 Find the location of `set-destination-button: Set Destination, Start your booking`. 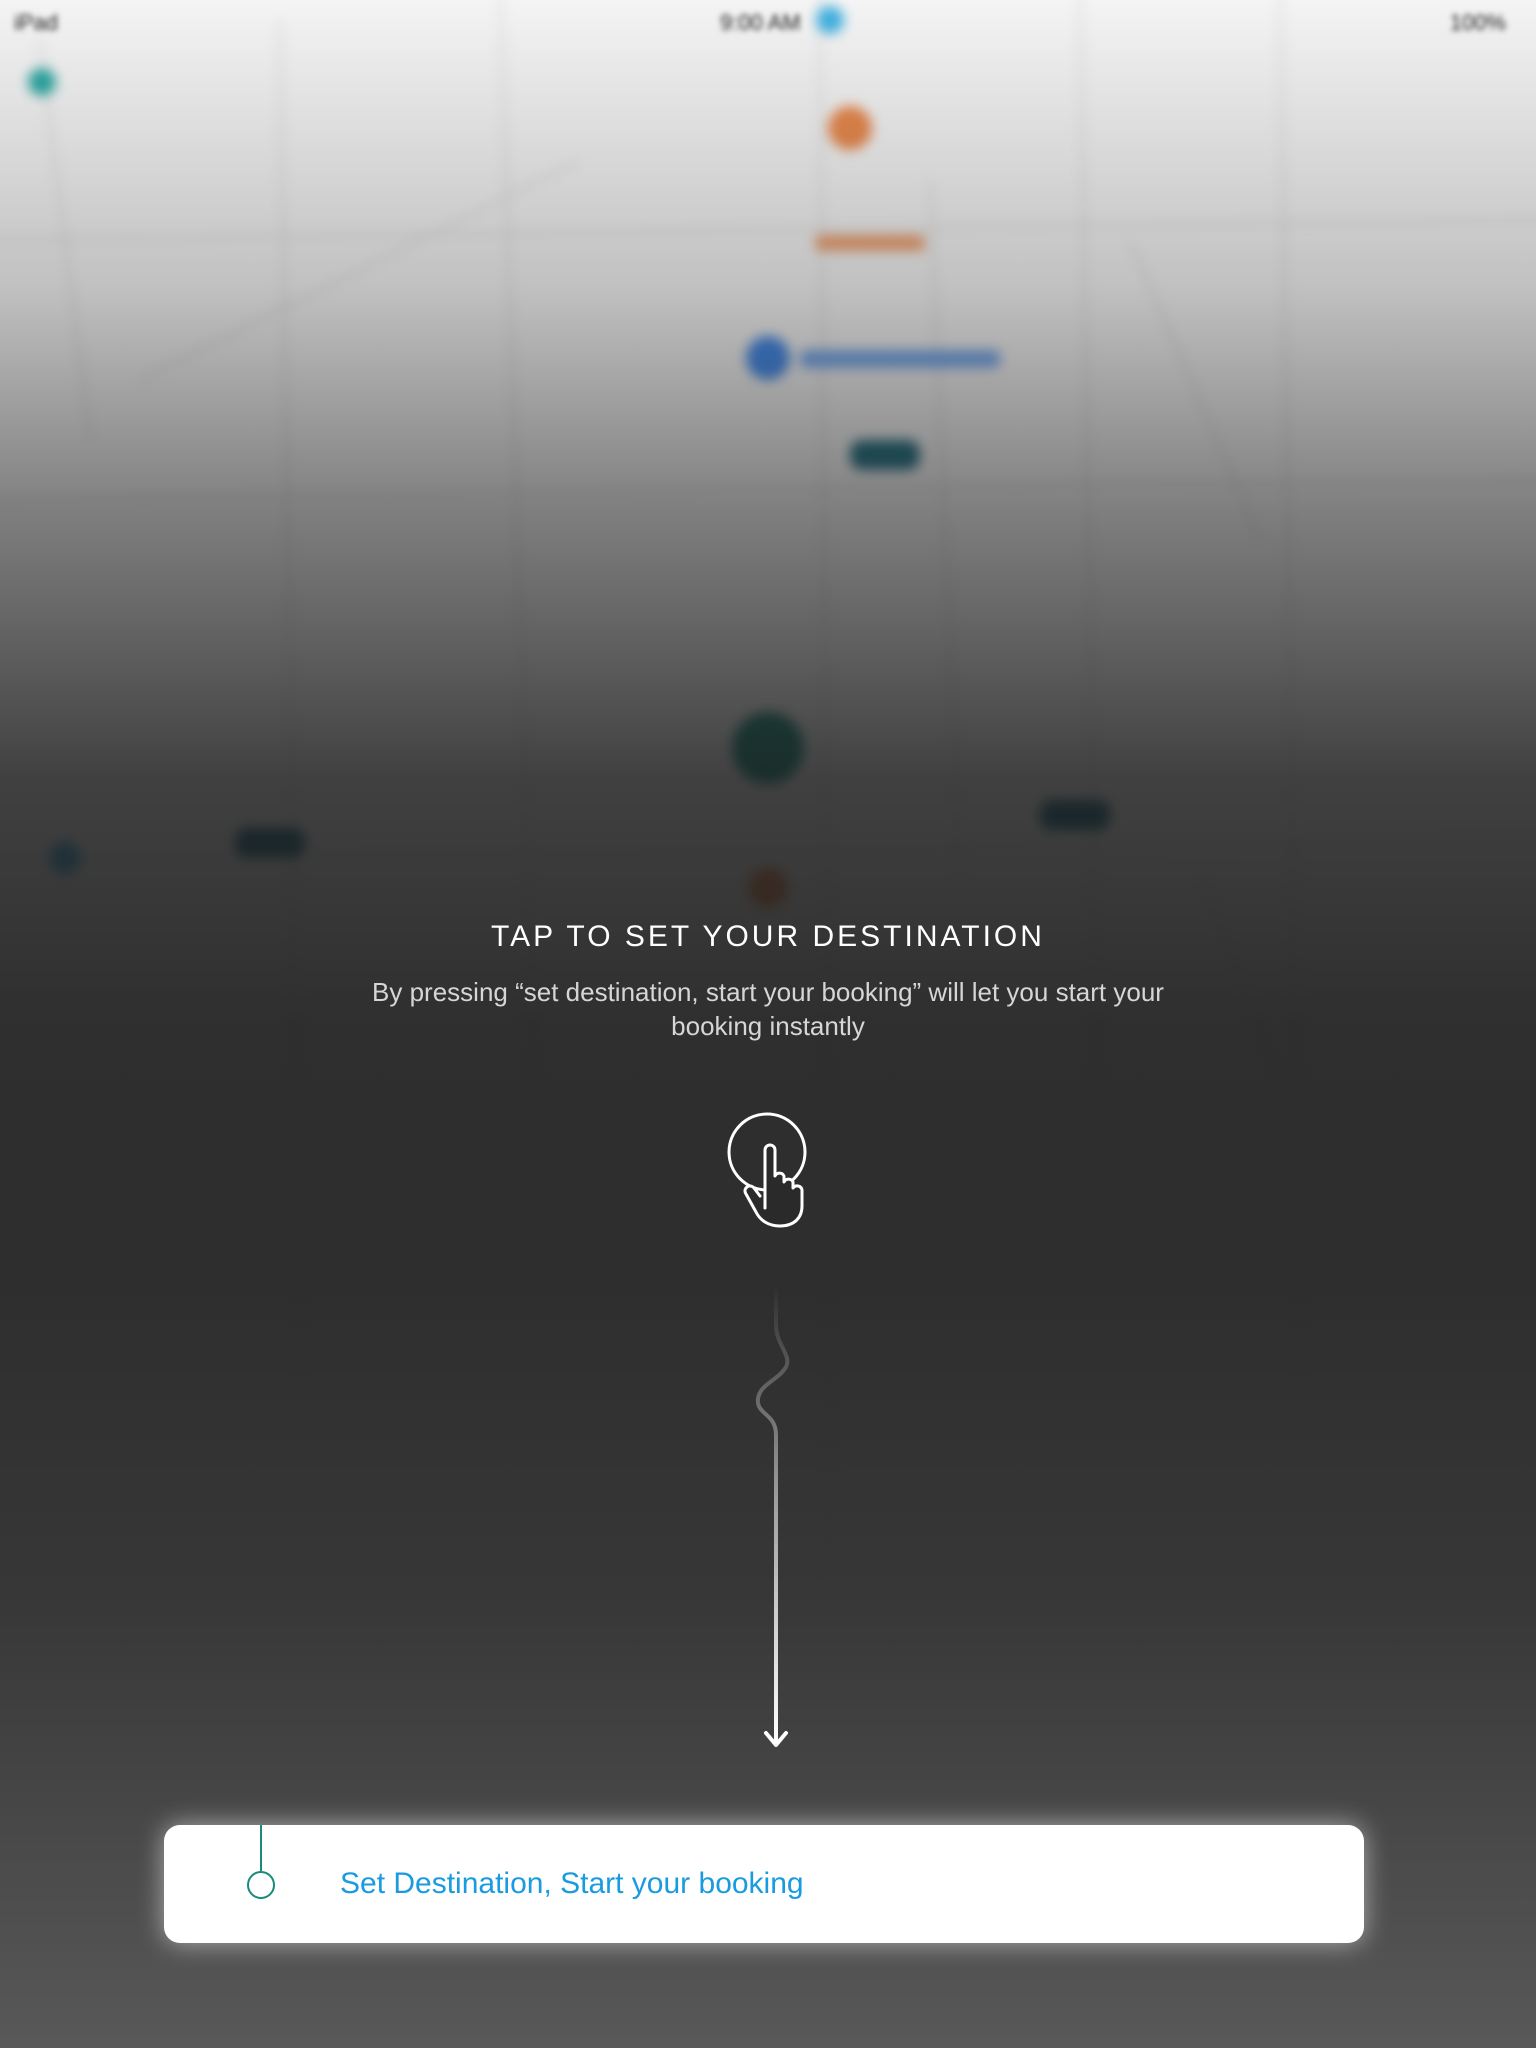

set-destination-button: Set Destination, Start your booking is located at coordinates (764, 1884).